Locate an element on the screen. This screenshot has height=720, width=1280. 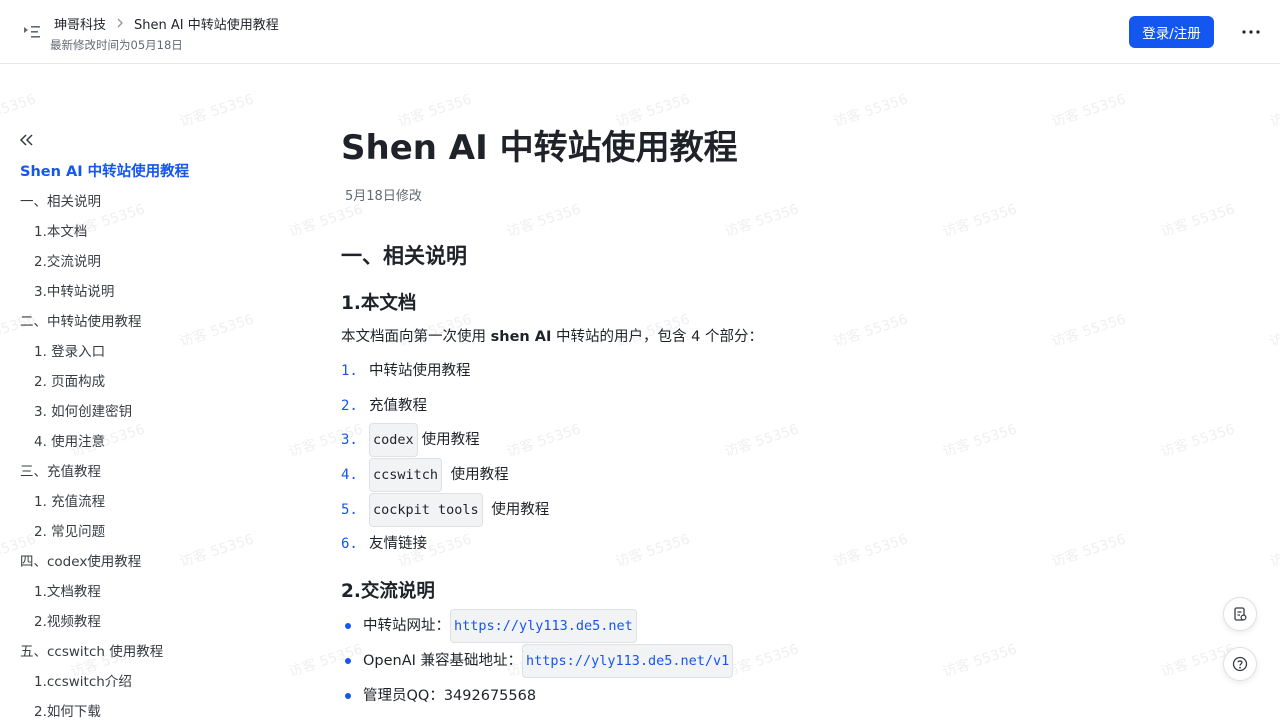
more-icon is located at coordinates (1251, 32).